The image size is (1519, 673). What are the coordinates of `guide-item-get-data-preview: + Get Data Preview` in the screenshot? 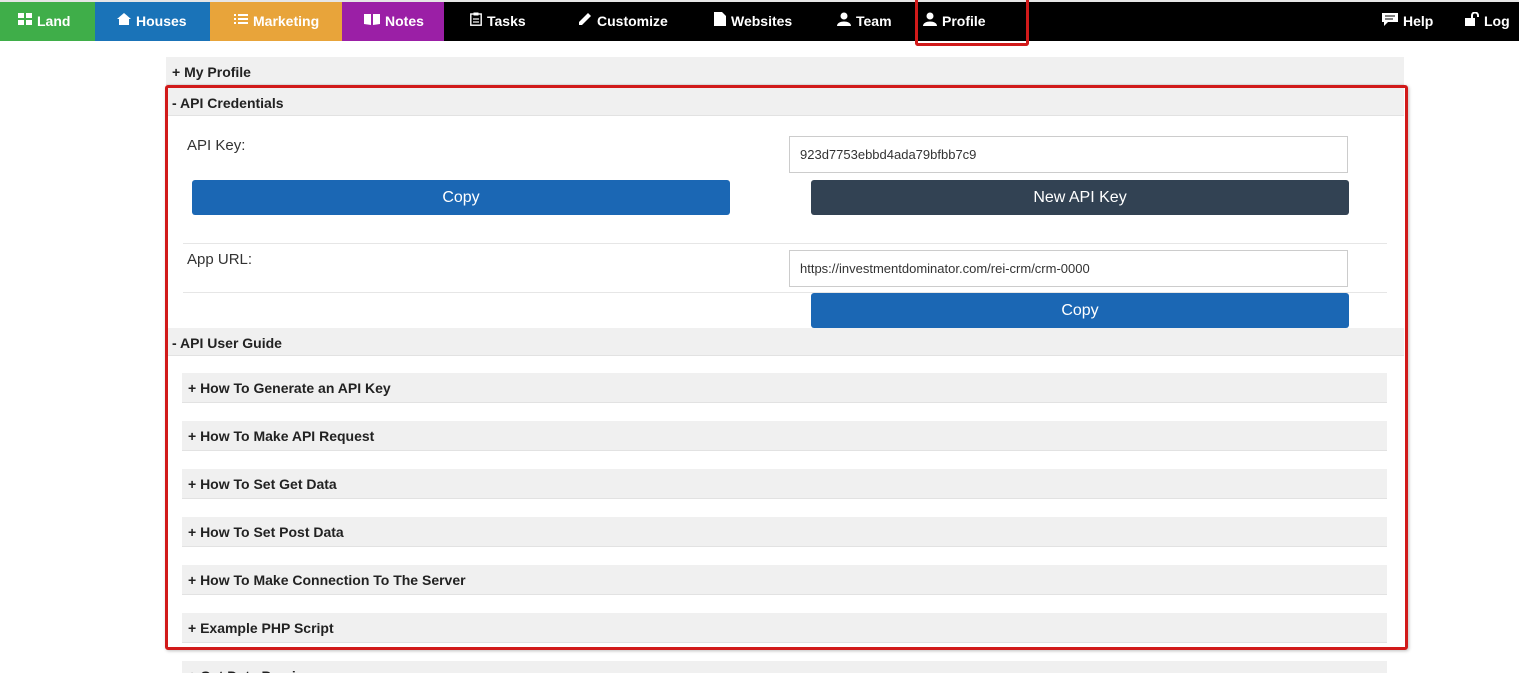 It's located at (784, 667).